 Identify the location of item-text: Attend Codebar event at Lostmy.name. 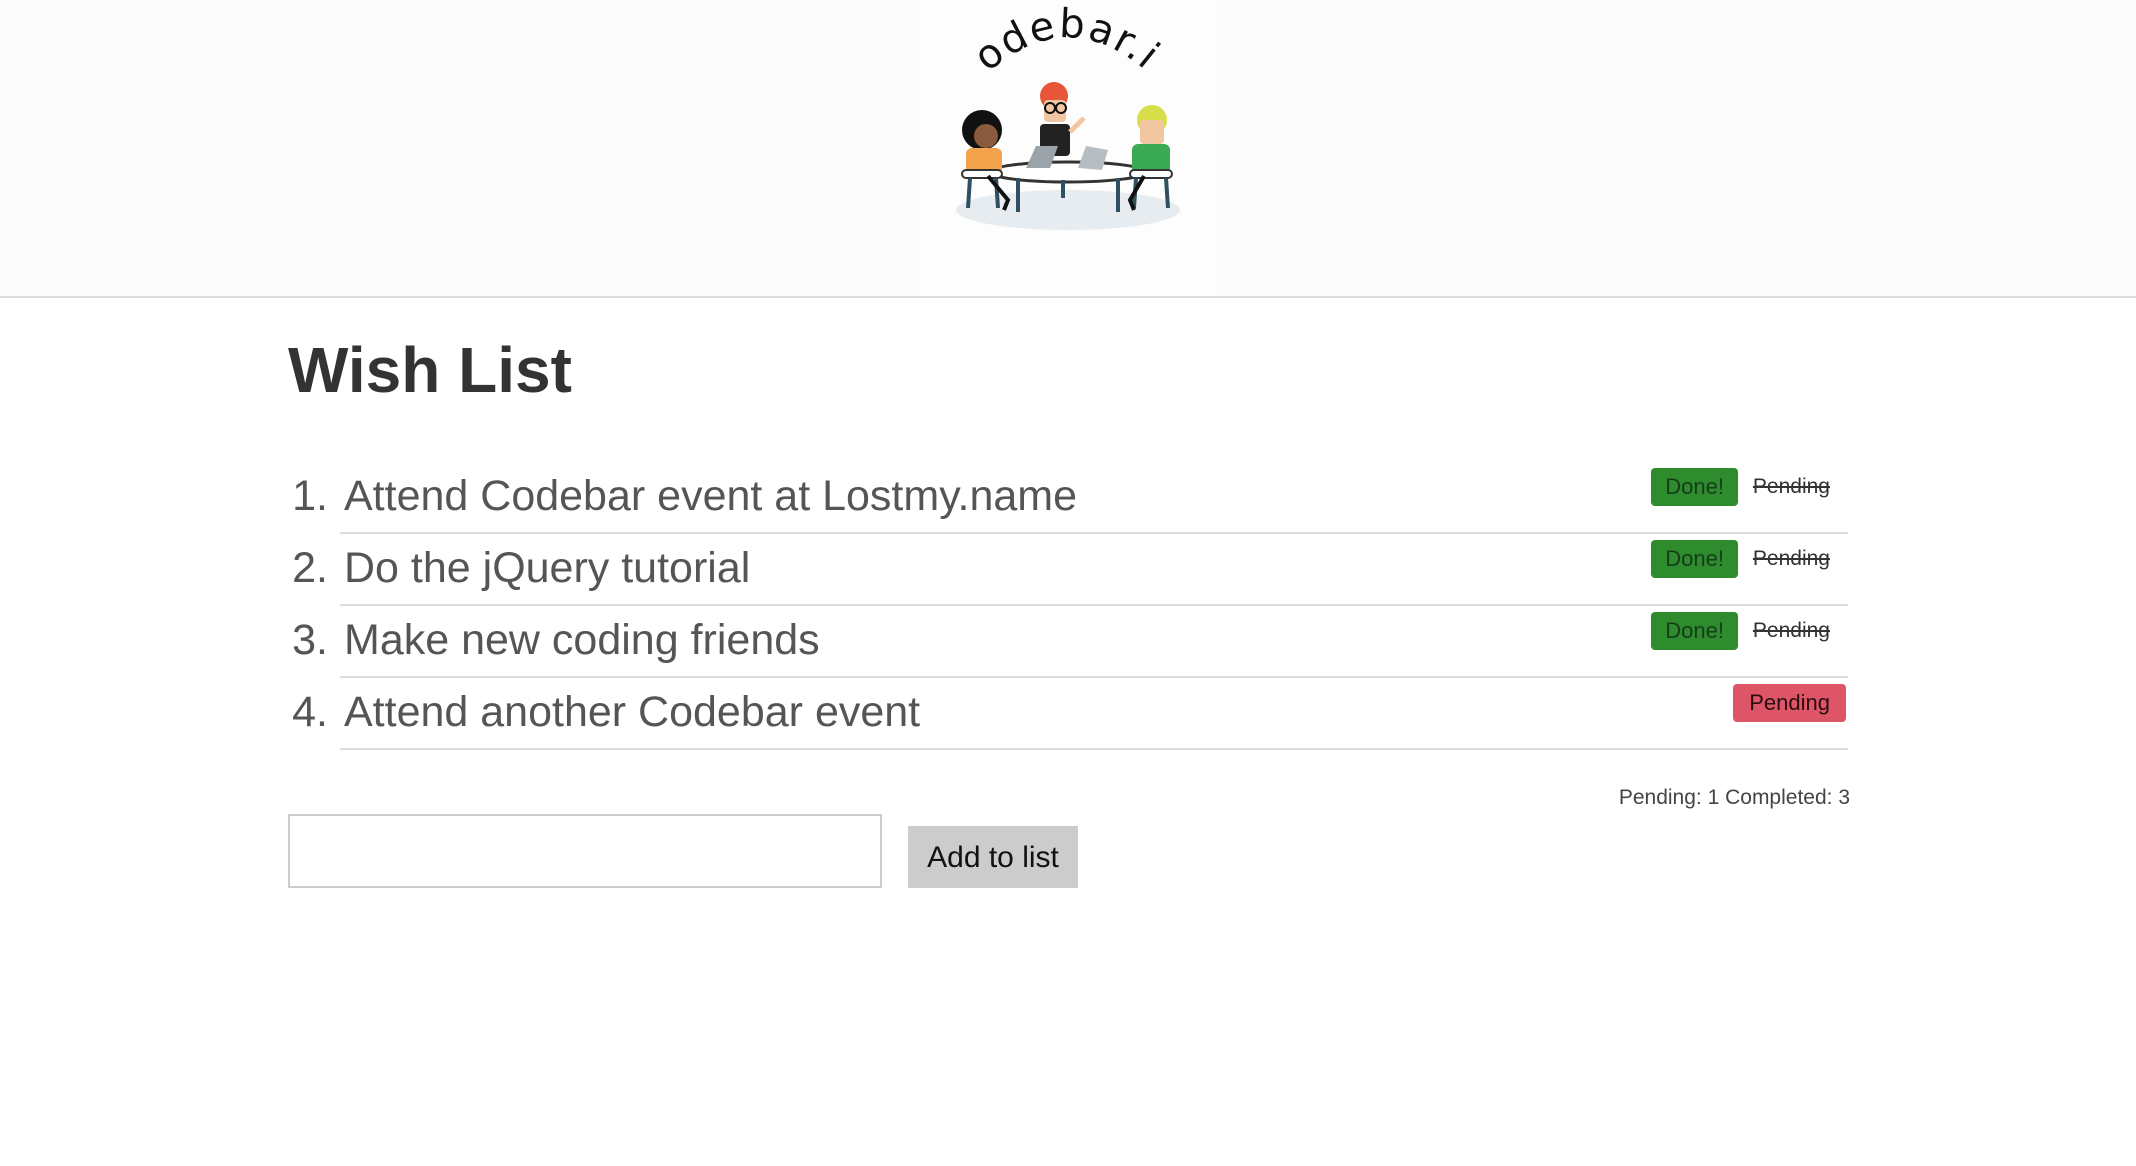
(711, 496).